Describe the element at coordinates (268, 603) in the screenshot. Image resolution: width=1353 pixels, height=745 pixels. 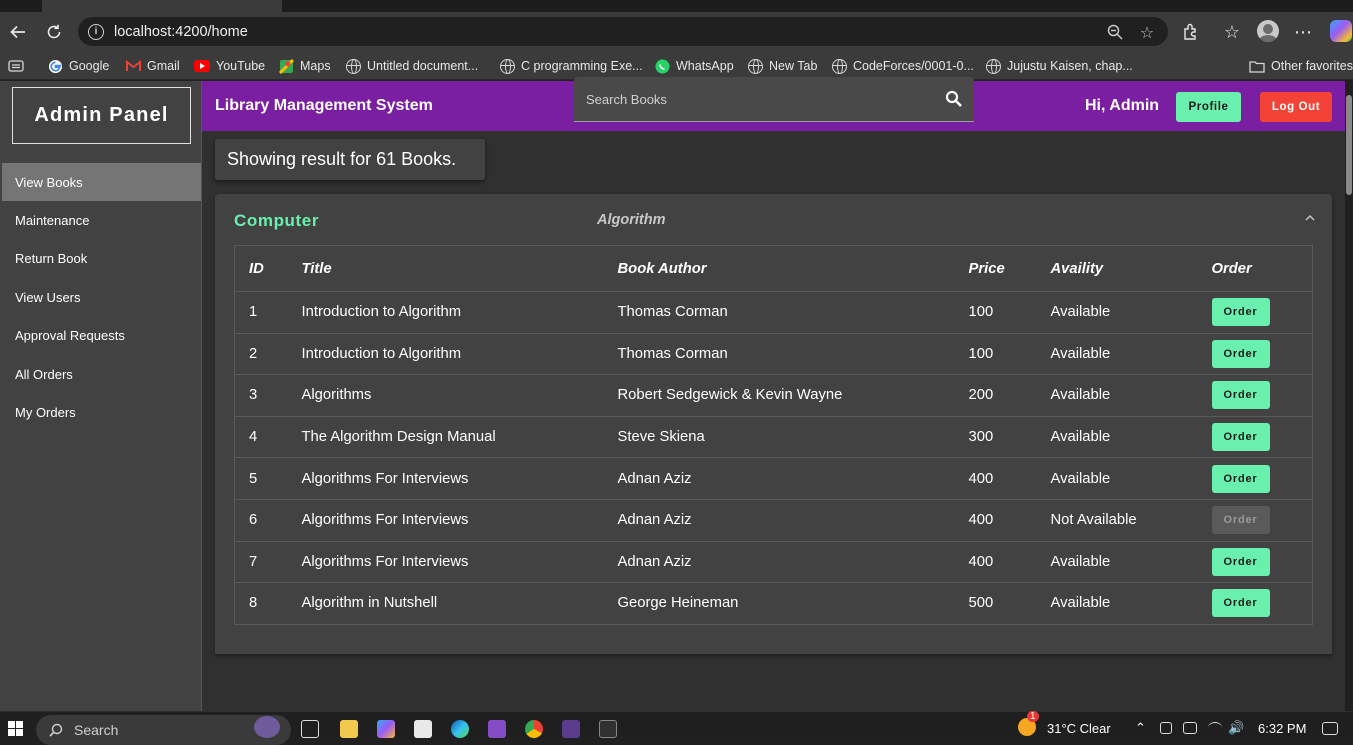
I see `cell-id: 8` at that location.